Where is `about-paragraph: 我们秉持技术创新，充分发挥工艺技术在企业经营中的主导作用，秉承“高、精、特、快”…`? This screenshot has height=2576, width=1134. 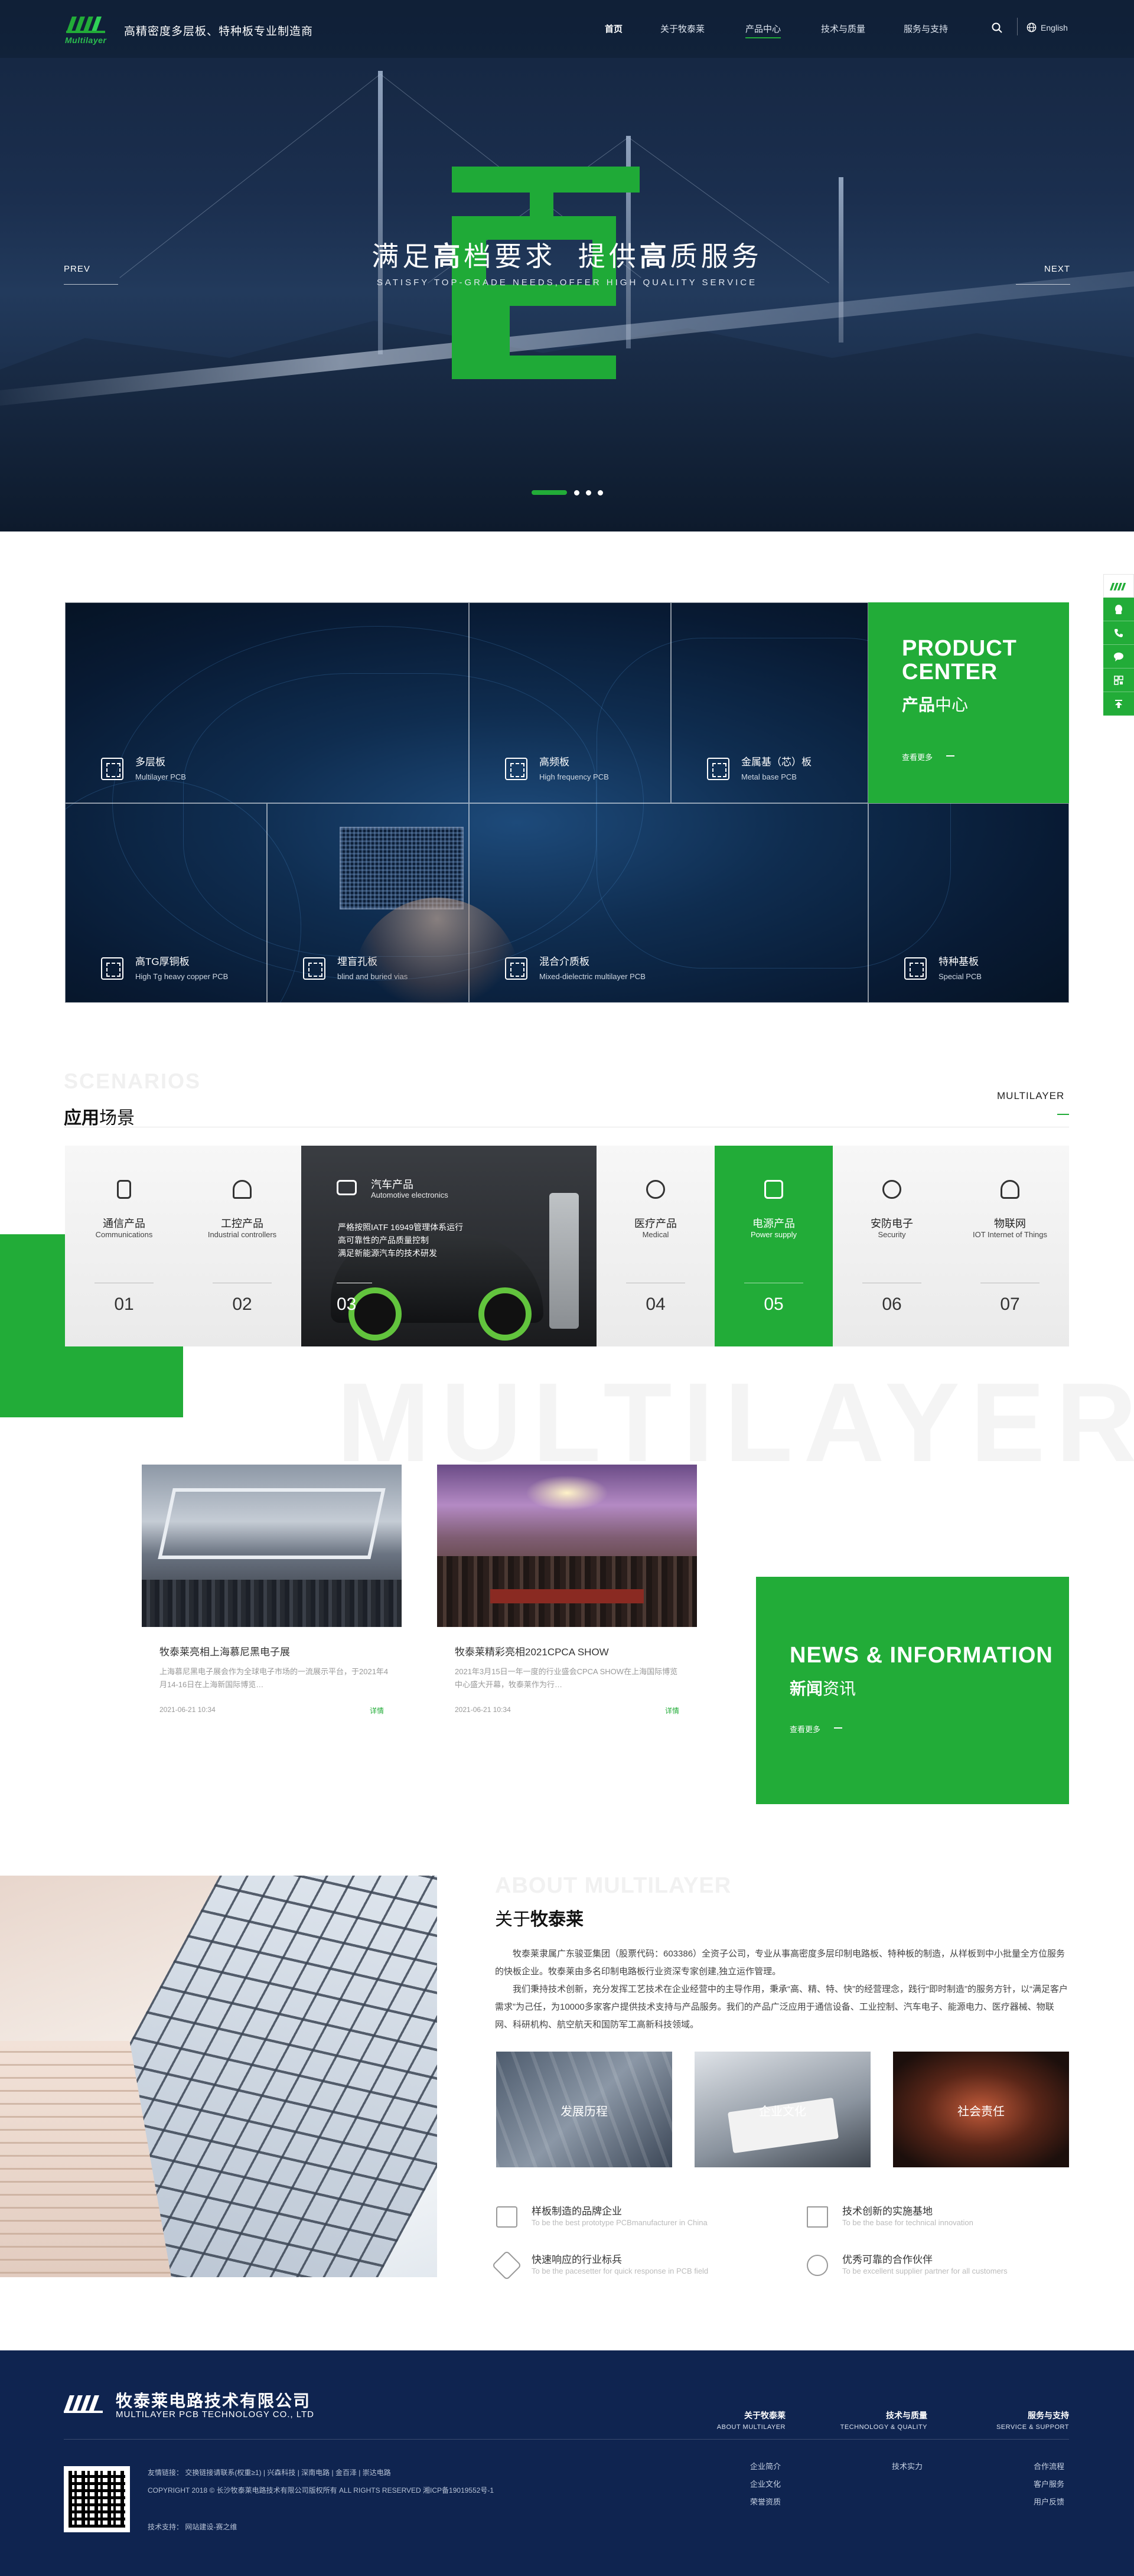
about-paragraph: 我们秉持技术创新，充分发挥工艺技术在企业经营中的主导作用，秉承“高、精、特、快”… is located at coordinates (781, 2007).